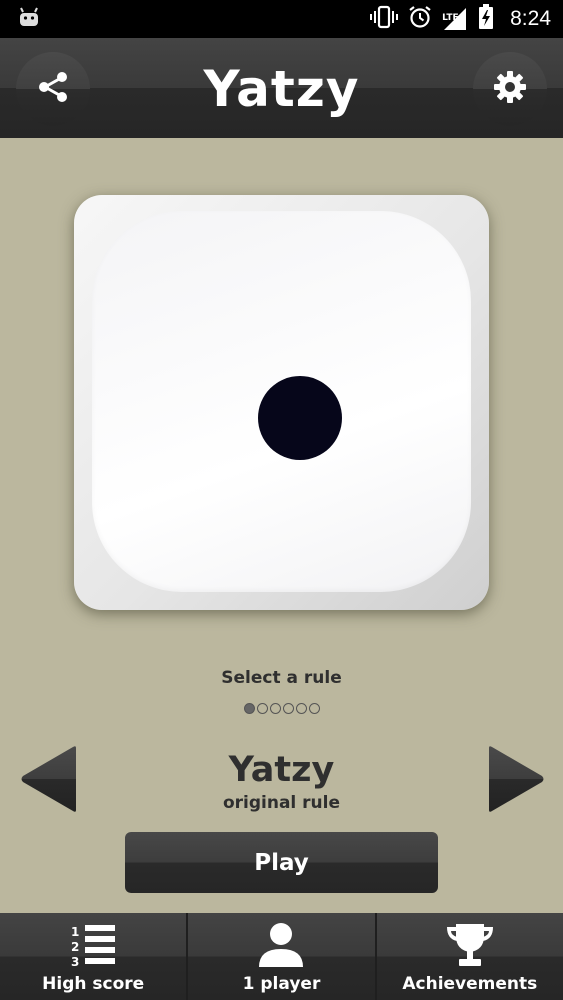 The width and height of the screenshot is (563, 1000). I want to click on app-header: Yatzy, so click(281, 88).